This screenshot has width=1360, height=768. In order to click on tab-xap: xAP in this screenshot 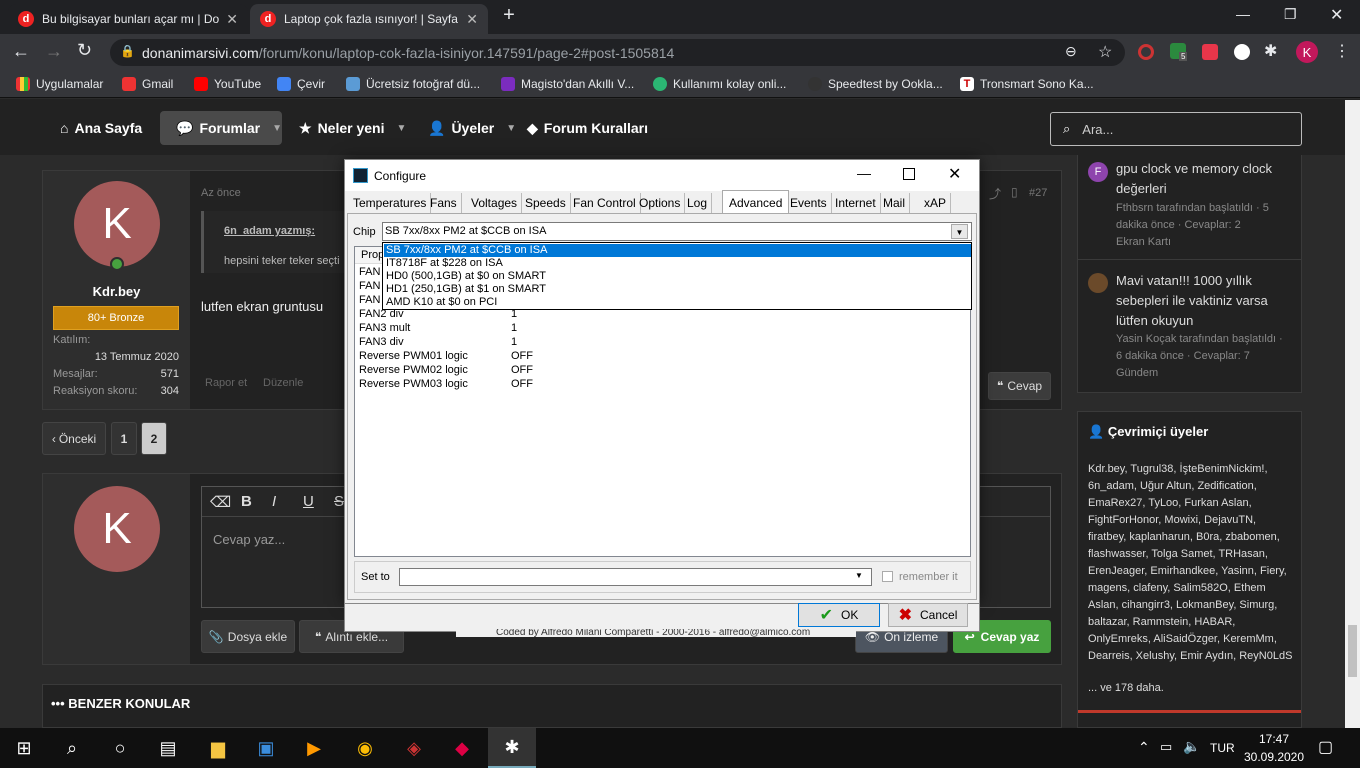, I will do `click(936, 203)`.